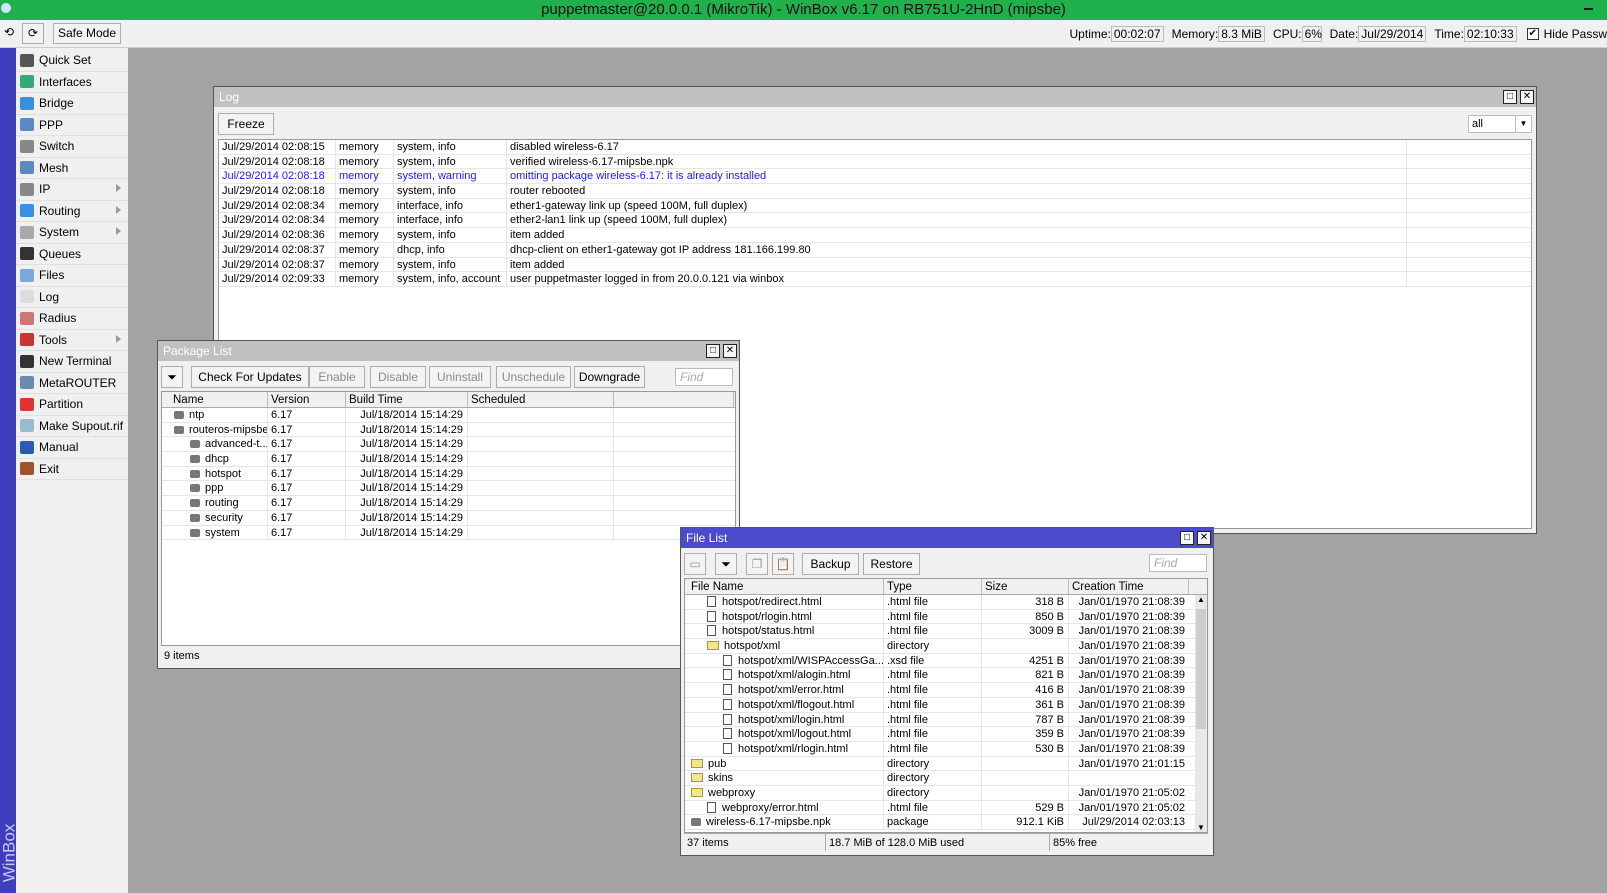 This screenshot has height=893, width=1607. What do you see at coordinates (1523, 124) in the screenshot?
I see `dropdown-arrow-icon: ▼` at bounding box center [1523, 124].